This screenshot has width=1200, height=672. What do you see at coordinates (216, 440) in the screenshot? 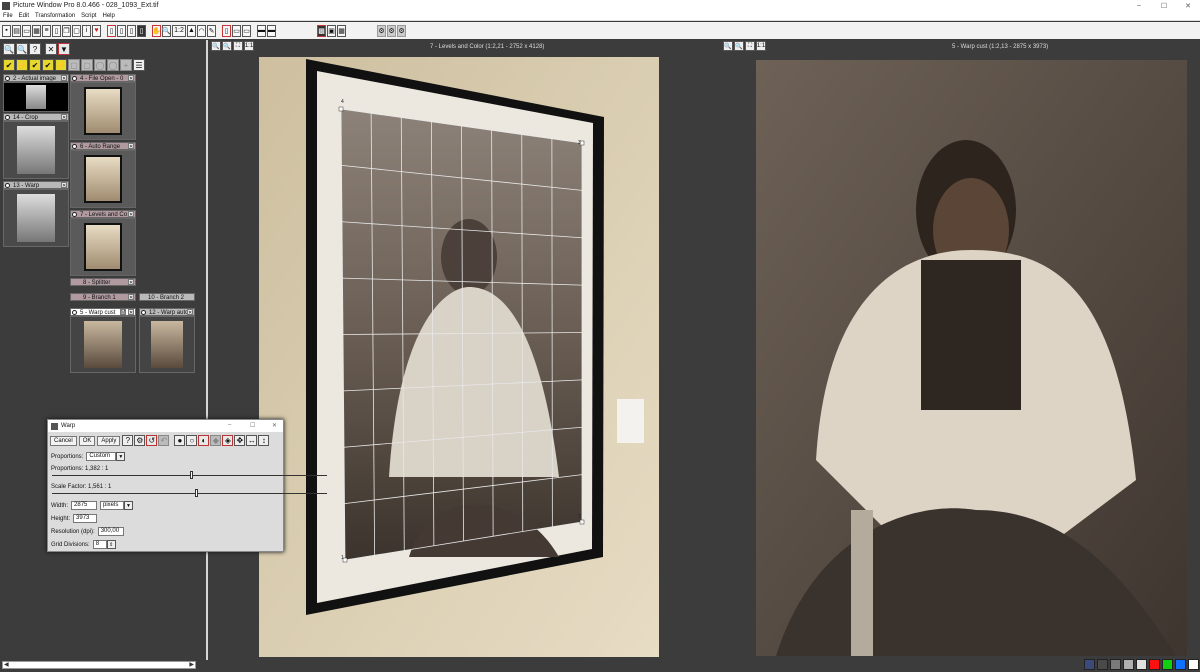
I see `diamond-icon: ◆` at bounding box center [216, 440].